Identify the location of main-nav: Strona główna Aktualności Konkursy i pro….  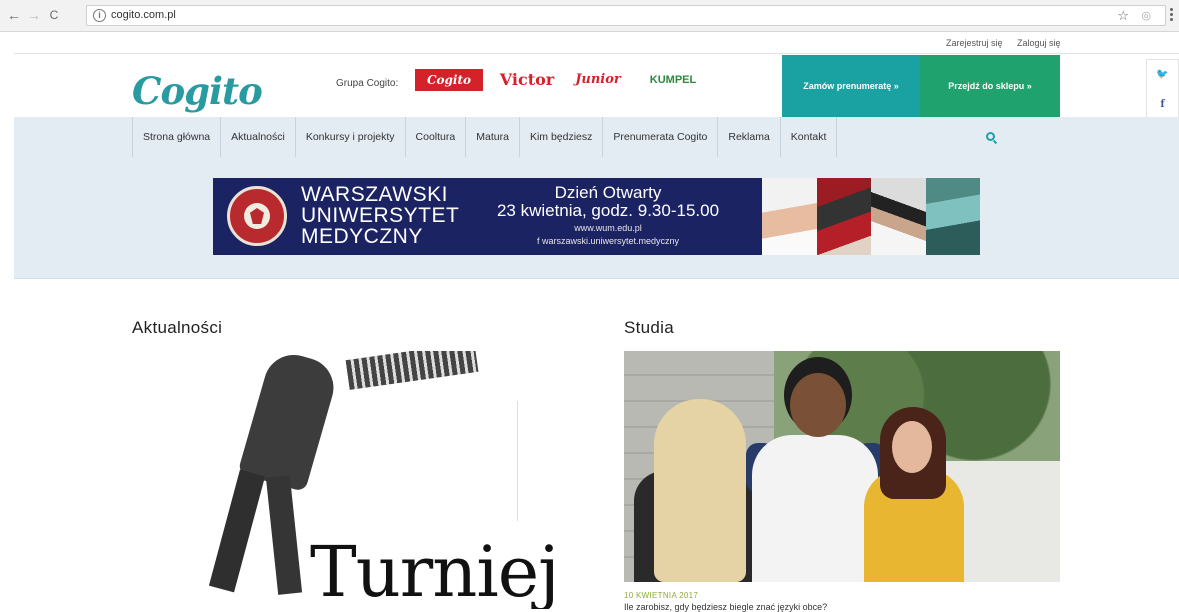
(485, 137).